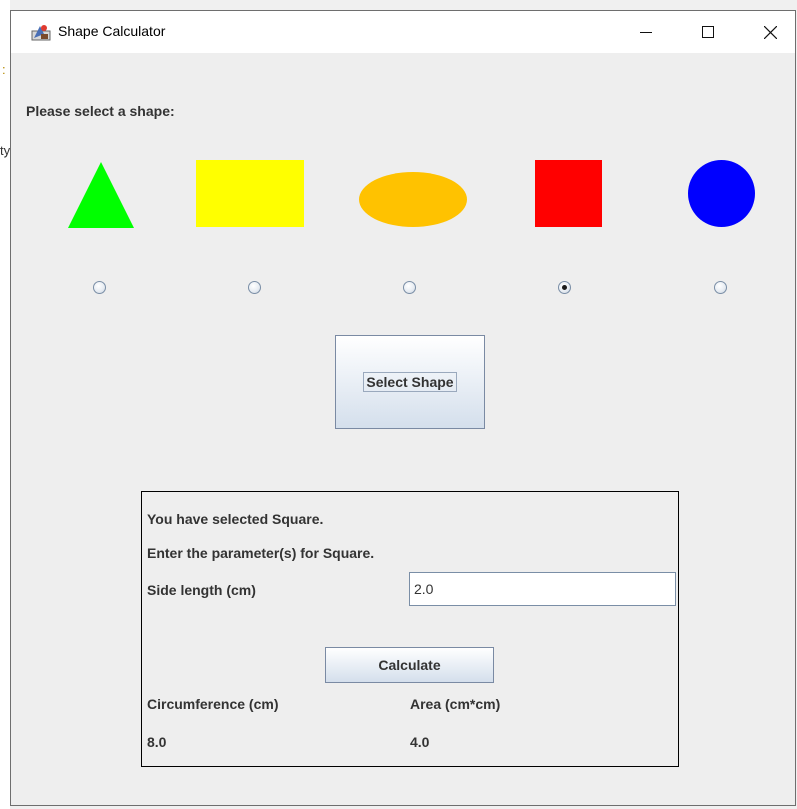 Image resolution: width=797 pixels, height=809 pixels. What do you see at coordinates (213, 704) in the screenshot?
I see `circumference-label: Circumference (cm)` at bounding box center [213, 704].